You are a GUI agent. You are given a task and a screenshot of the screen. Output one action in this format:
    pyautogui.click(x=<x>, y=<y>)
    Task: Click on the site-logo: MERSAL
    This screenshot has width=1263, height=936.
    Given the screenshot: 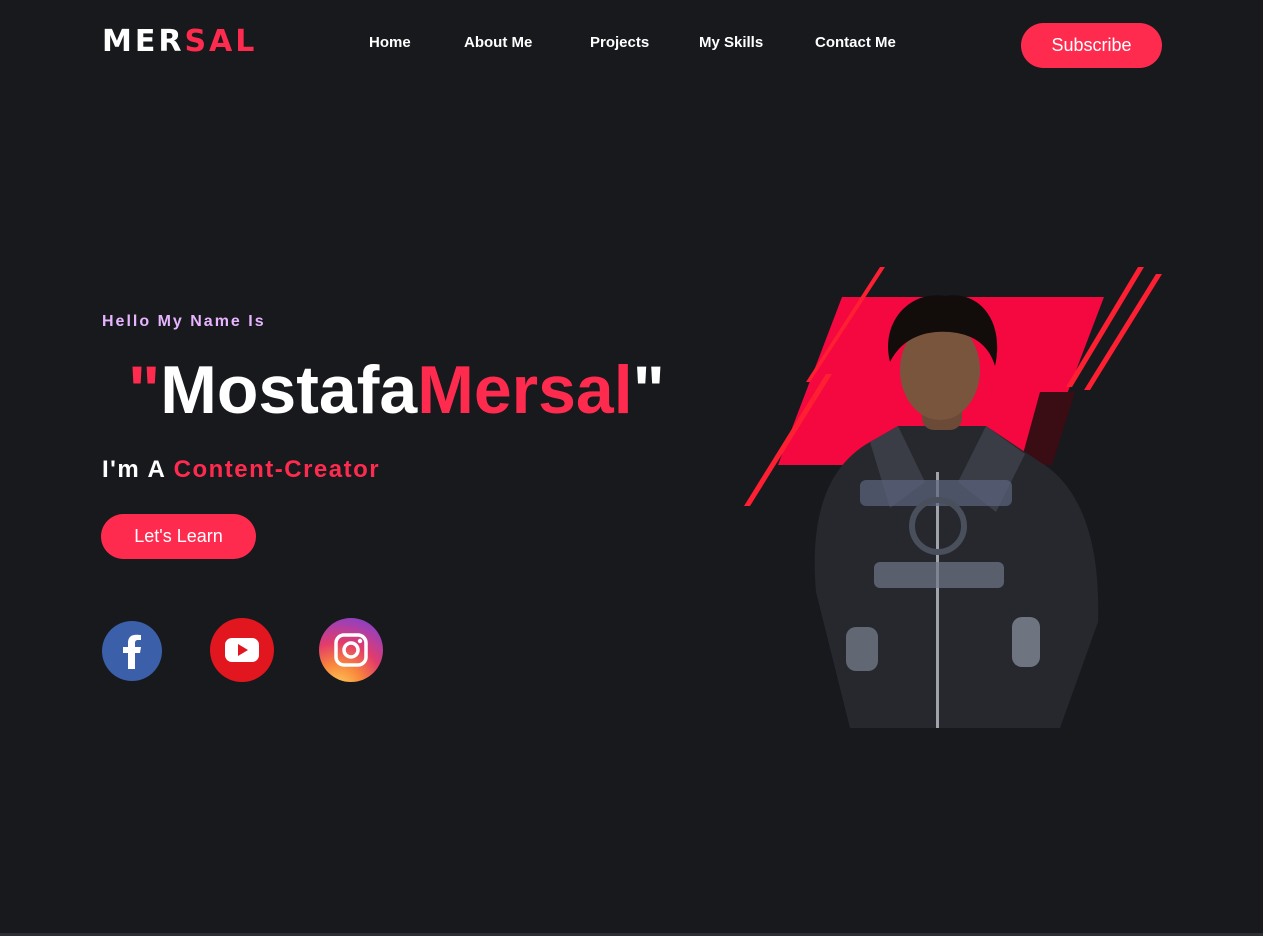 What is the action you would take?
    pyautogui.click(x=179, y=42)
    